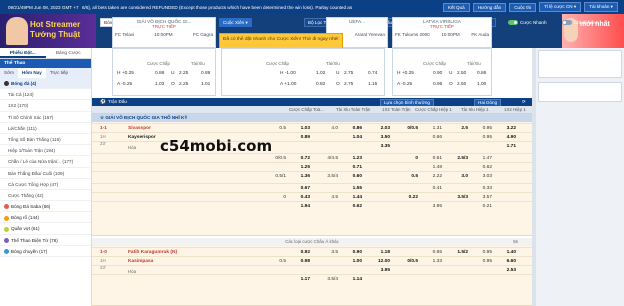 Image resolution: width=624 pixels, height=306 pixels. Describe the element at coordinates (312, 136) in the screenshot. I see `odds-row: 0.89 1.04 3.50 0.66 0.95 4.90` at that location.